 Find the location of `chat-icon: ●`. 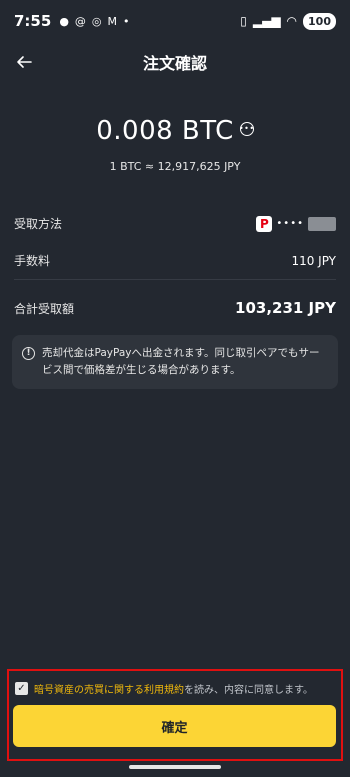

chat-icon: ● is located at coordinates (64, 21).